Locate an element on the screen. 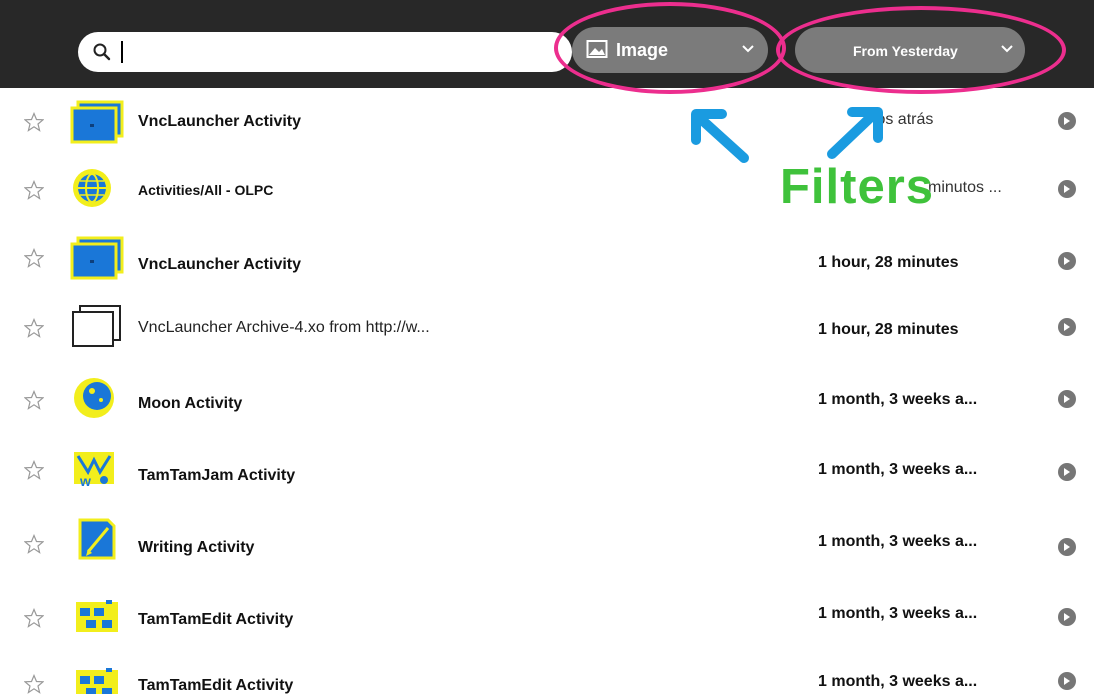 Image resolution: width=1094 pixels, height=694 pixels. entry-title: TamTamJam Activity is located at coordinates (217, 475).